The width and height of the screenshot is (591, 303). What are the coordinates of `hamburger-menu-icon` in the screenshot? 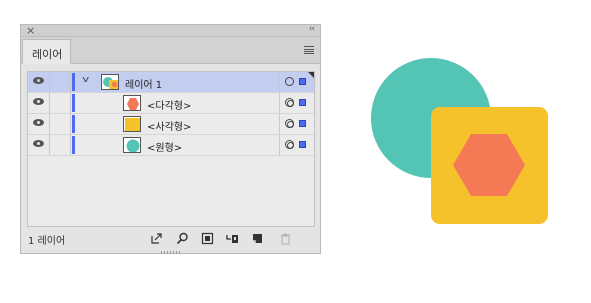 It's located at (309, 50).